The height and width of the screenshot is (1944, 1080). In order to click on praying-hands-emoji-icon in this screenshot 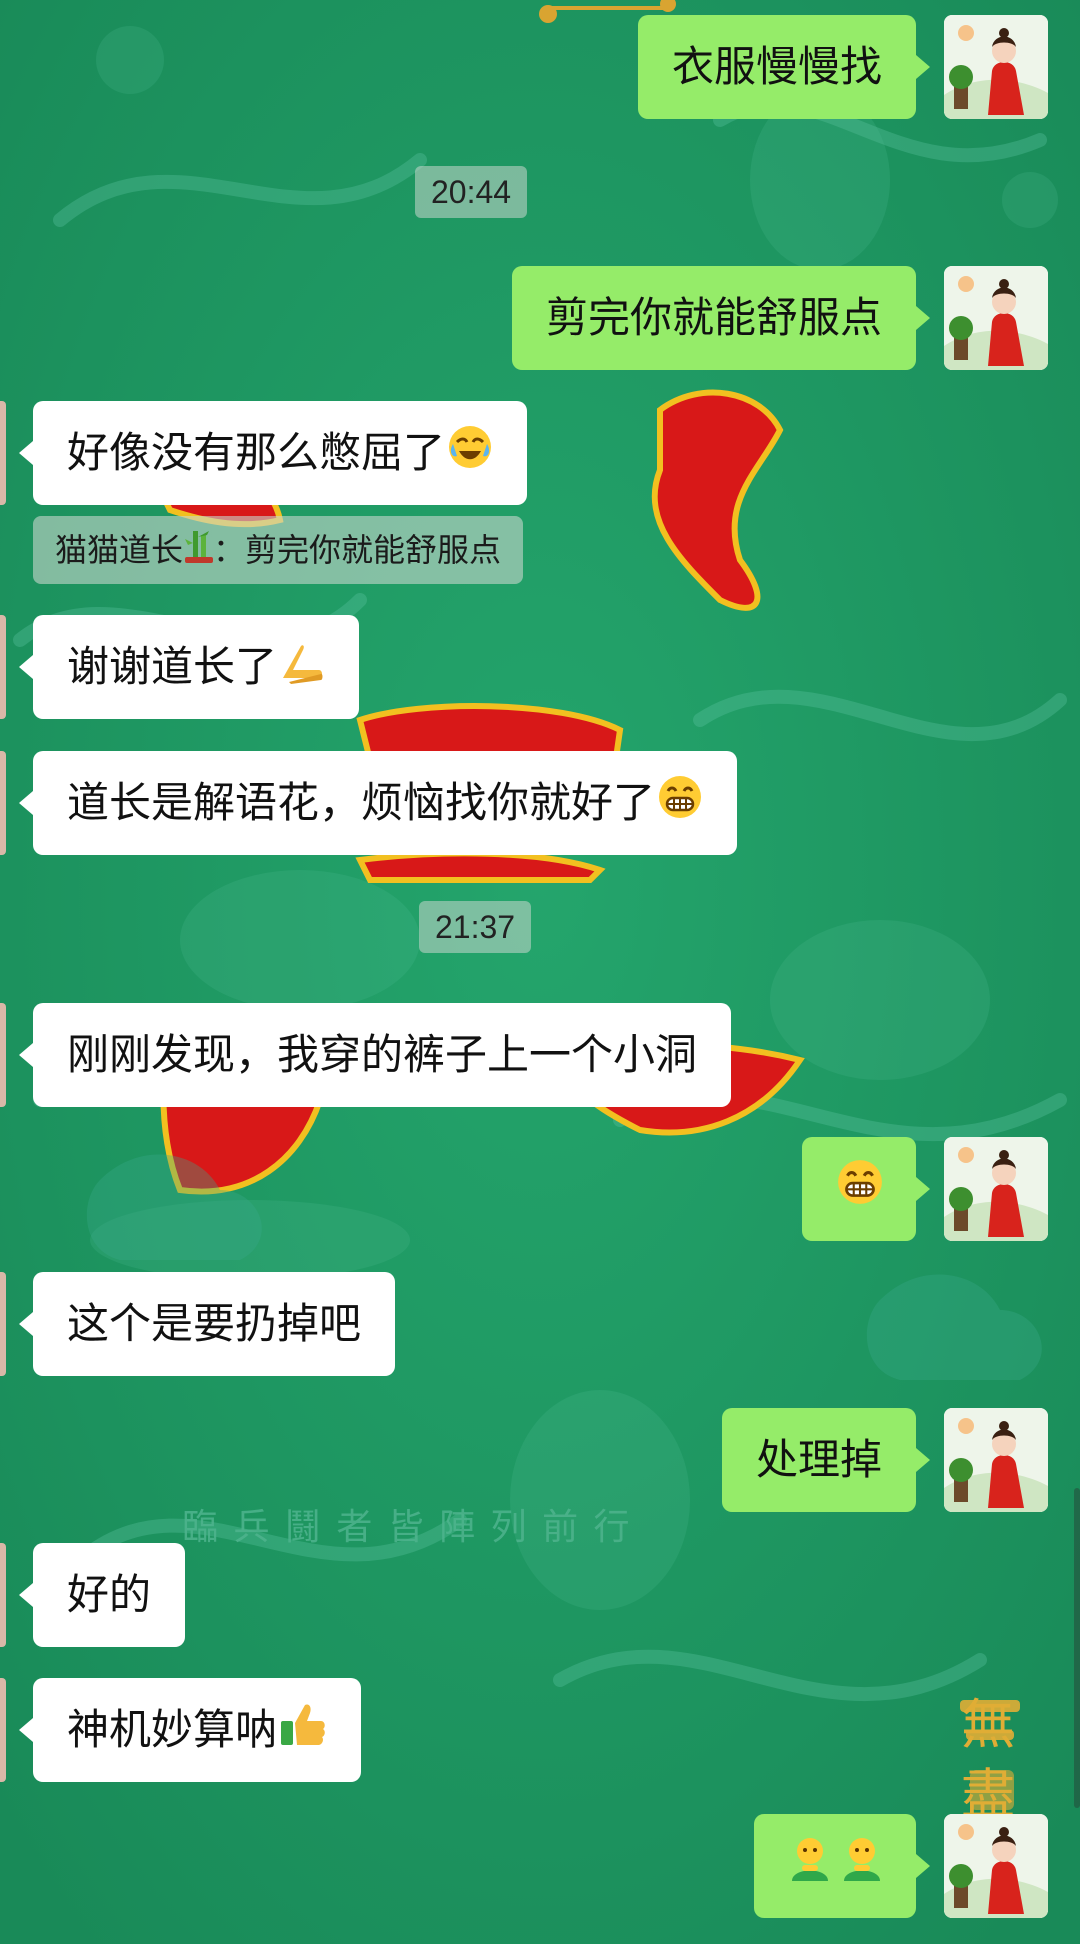, I will do `click(302, 670)`.